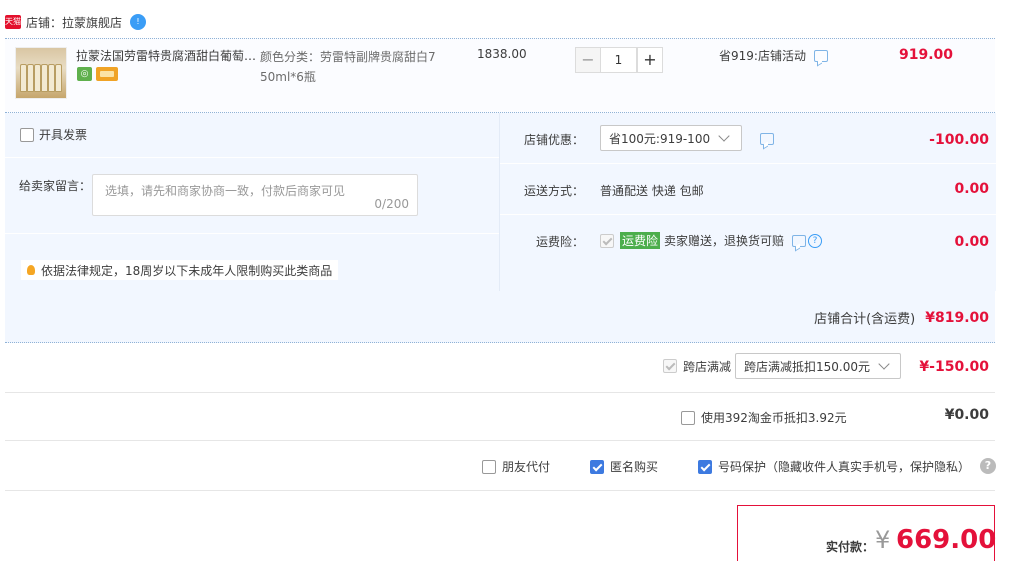 Image resolution: width=1035 pixels, height=561 pixels. I want to click on message-placeholder: 选填，请先和商家协商一致，付款后商家可见, so click(225, 191).